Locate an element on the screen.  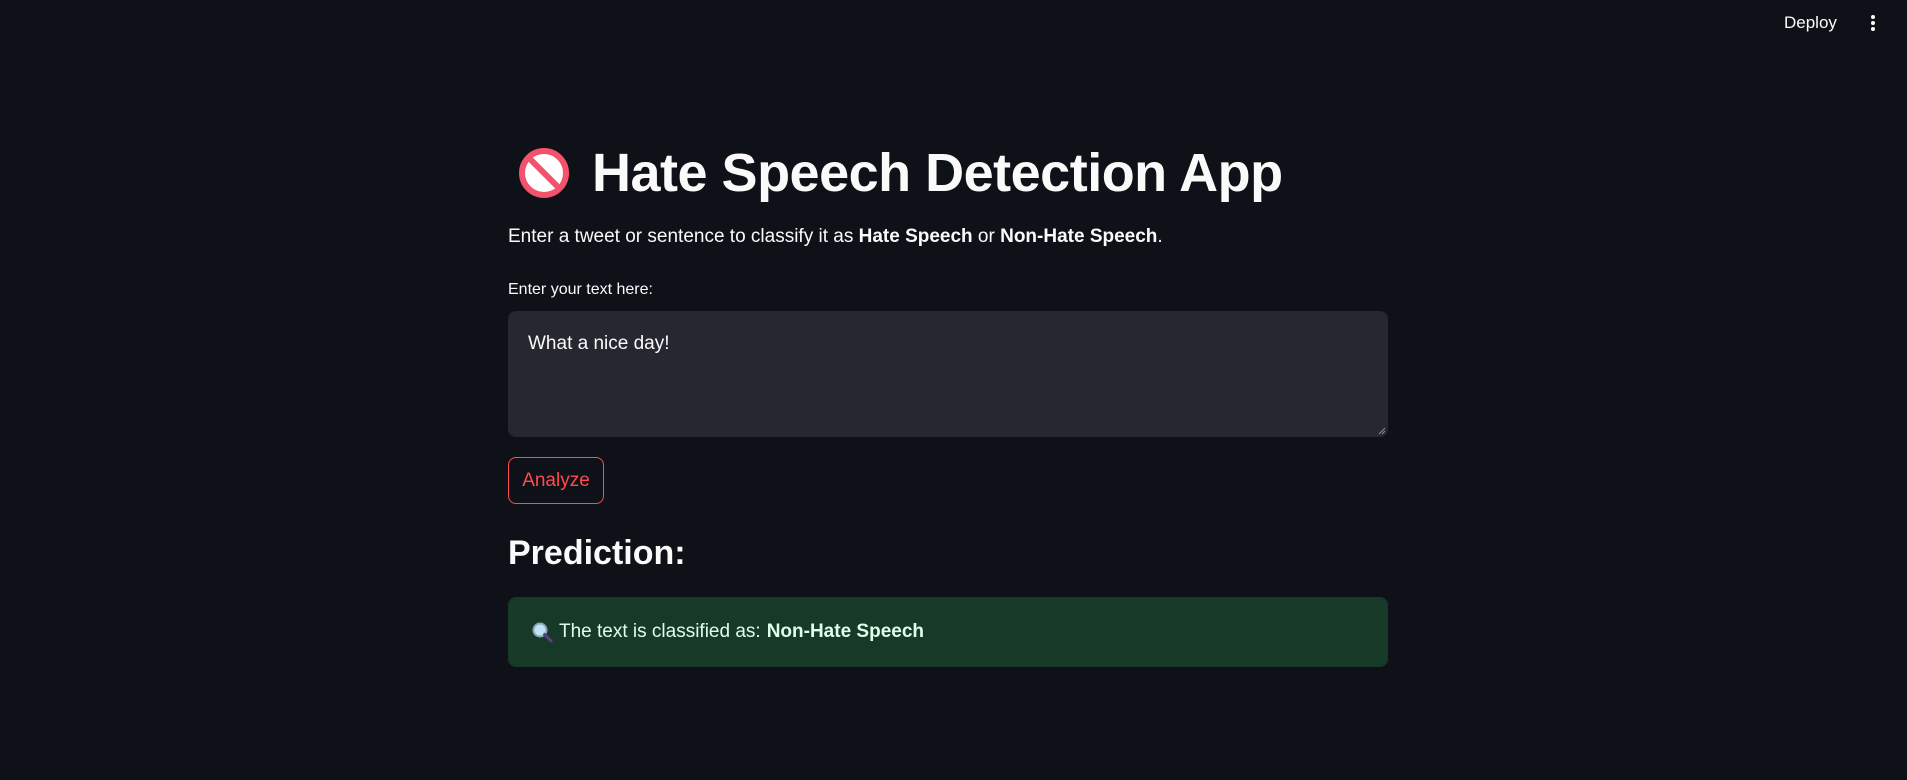
page-header: Hate Speech Detection App is located at coordinates (895, 173).